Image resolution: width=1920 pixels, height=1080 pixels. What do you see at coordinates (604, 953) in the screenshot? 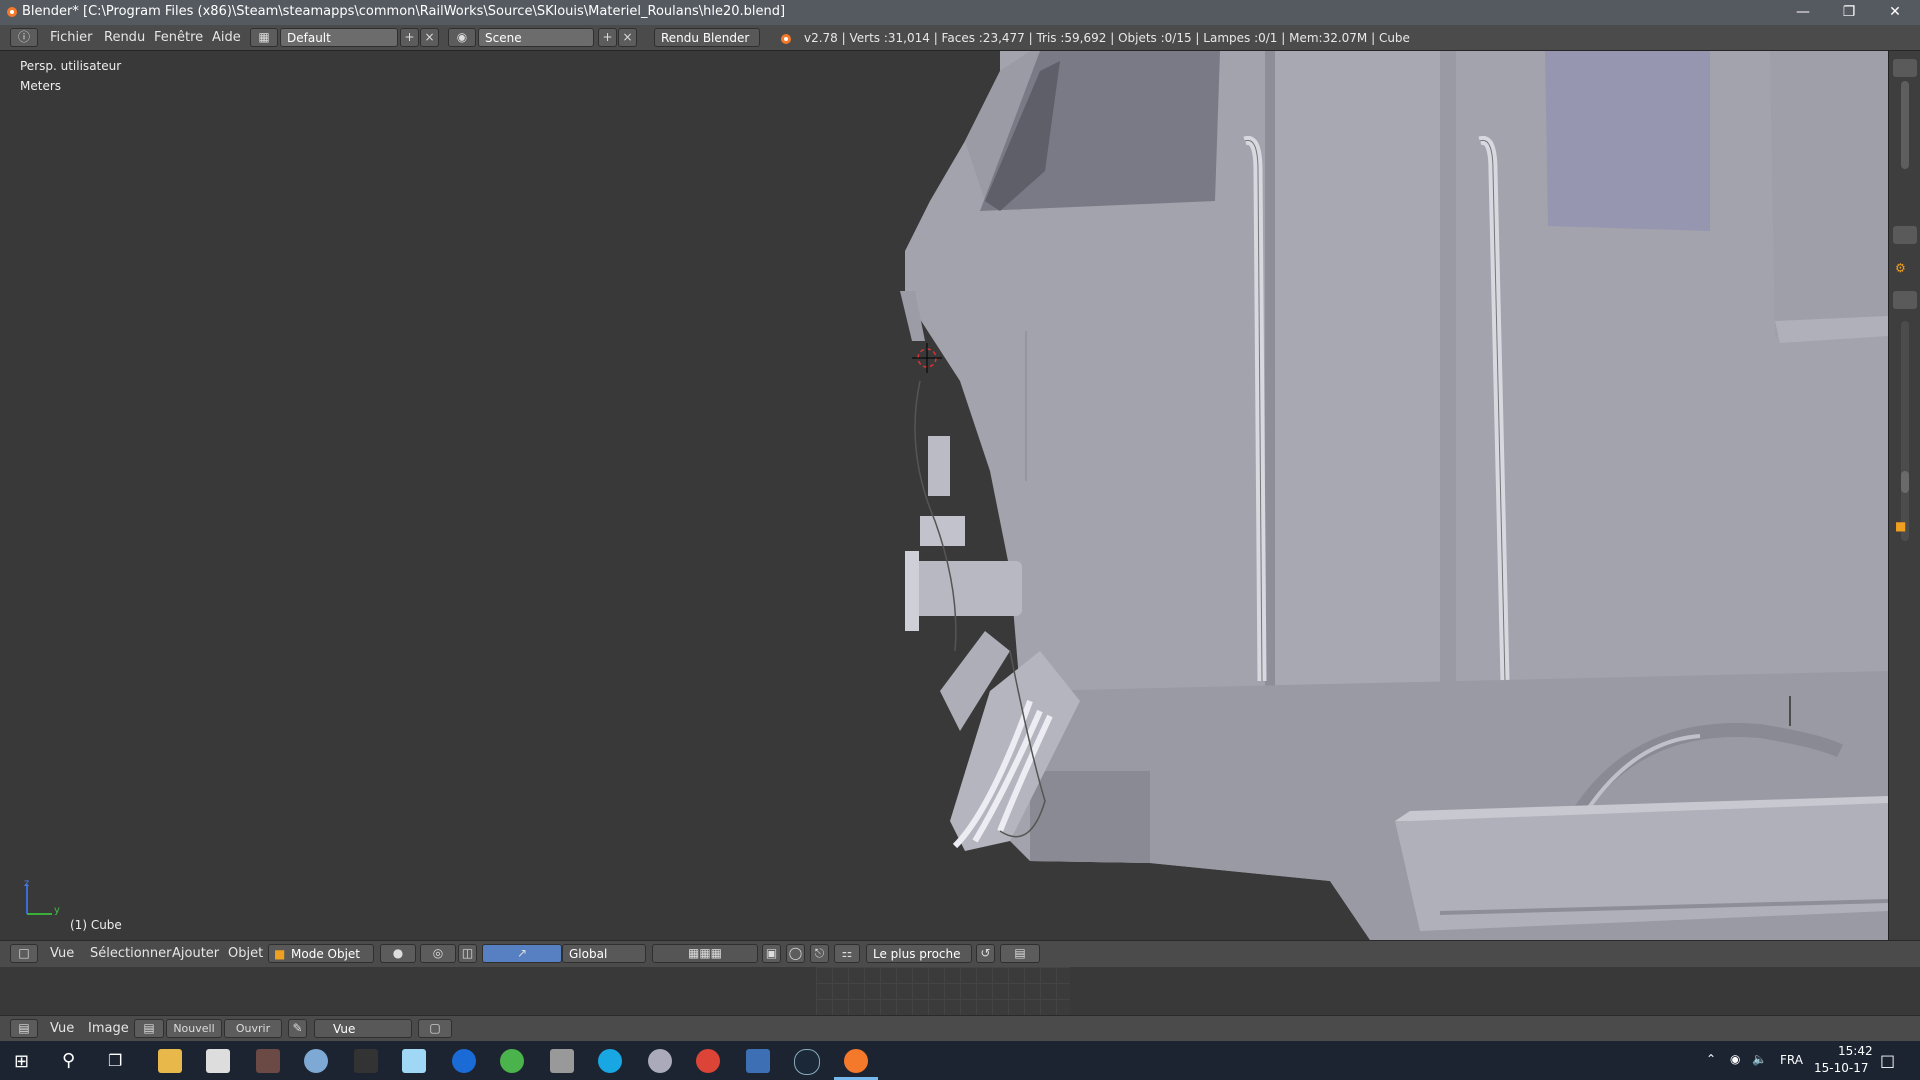
I see `orientation-select: Global` at bounding box center [604, 953].